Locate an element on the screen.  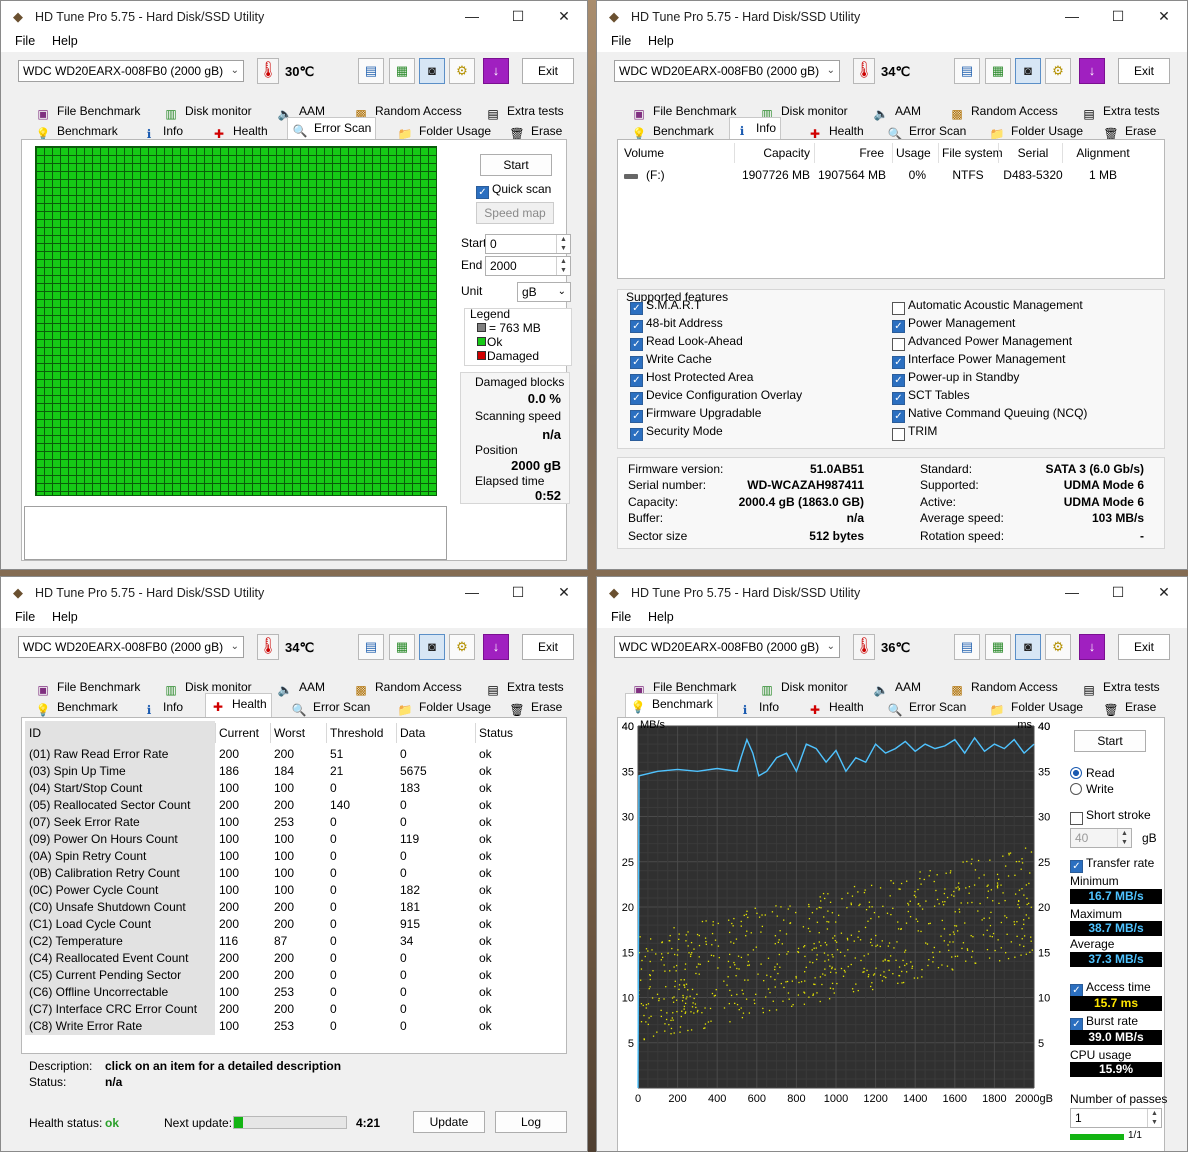
feature-checkbox-right-3: ✓ Interface Power Management is located at coordinates (978, 360).